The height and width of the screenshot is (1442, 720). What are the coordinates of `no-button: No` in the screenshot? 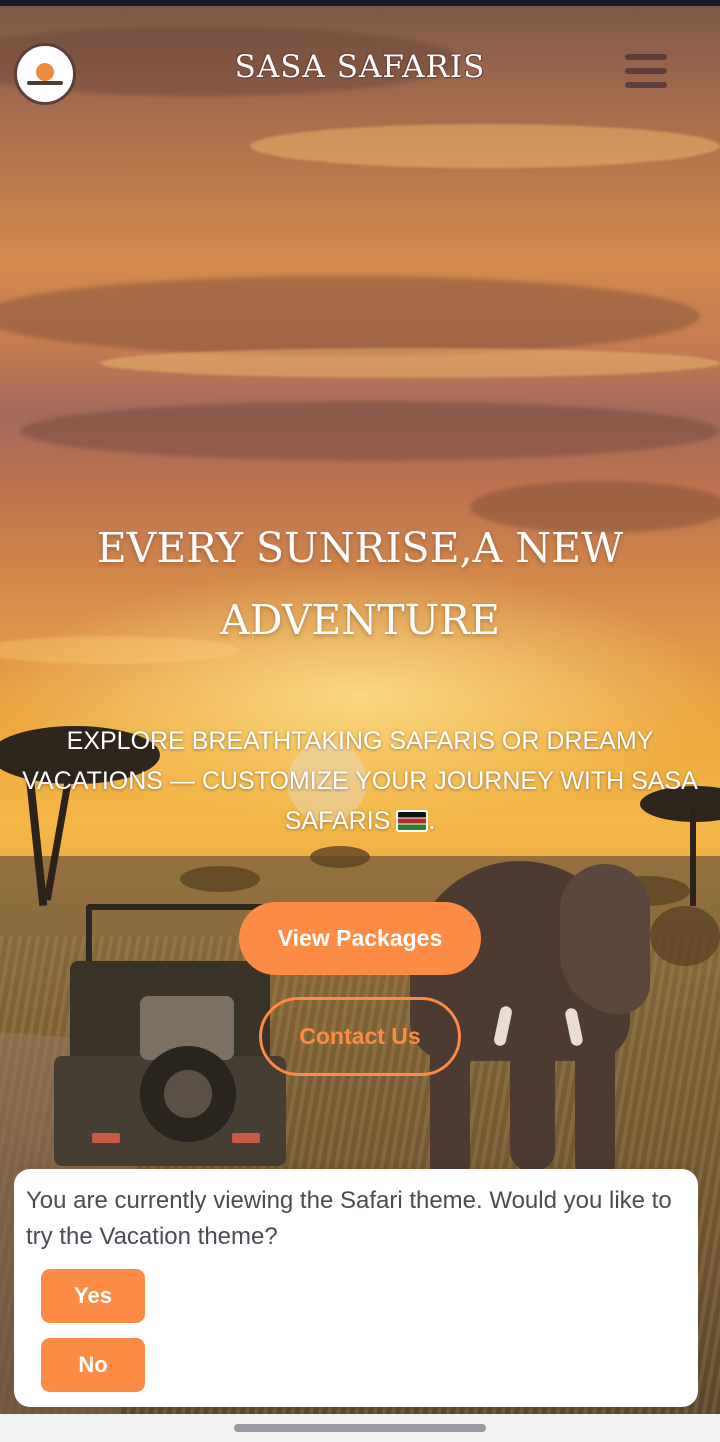 It's located at (93, 1365).